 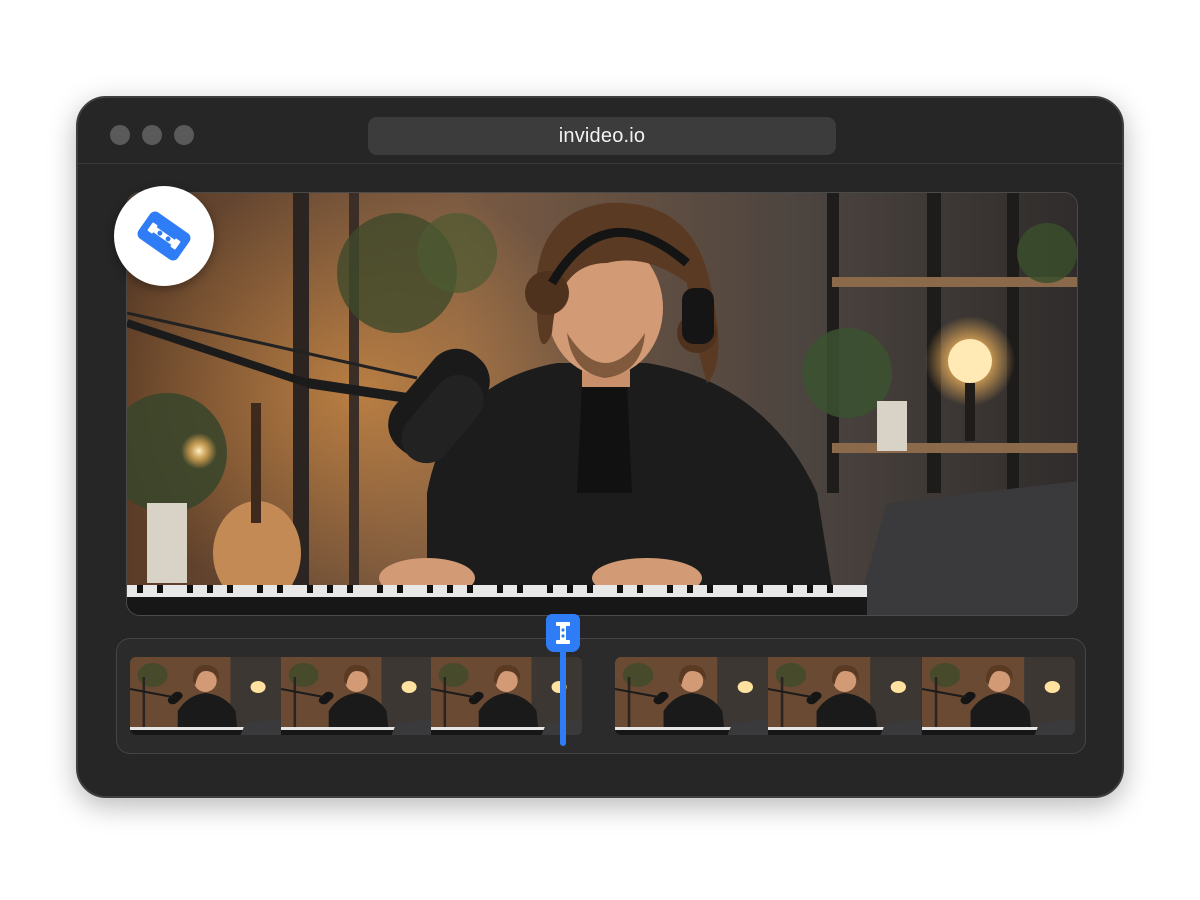 What do you see at coordinates (601, 696) in the screenshot?
I see `video-timeline` at bounding box center [601, 696].